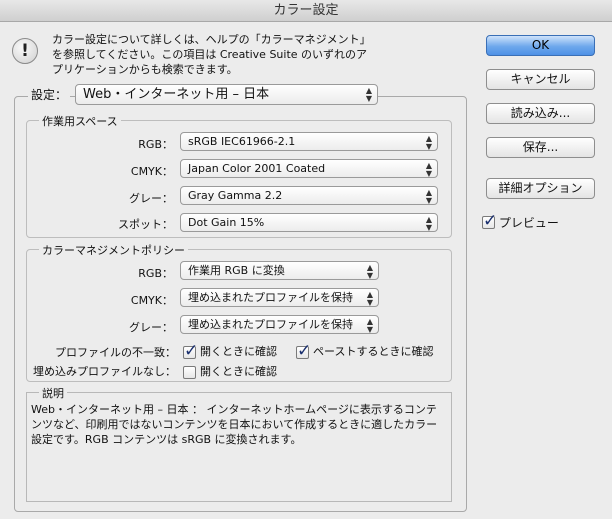  I want to click on workspace-rgb-select: sRGB IEC61966-2.1 ▲ ▼, so click(309, 141).